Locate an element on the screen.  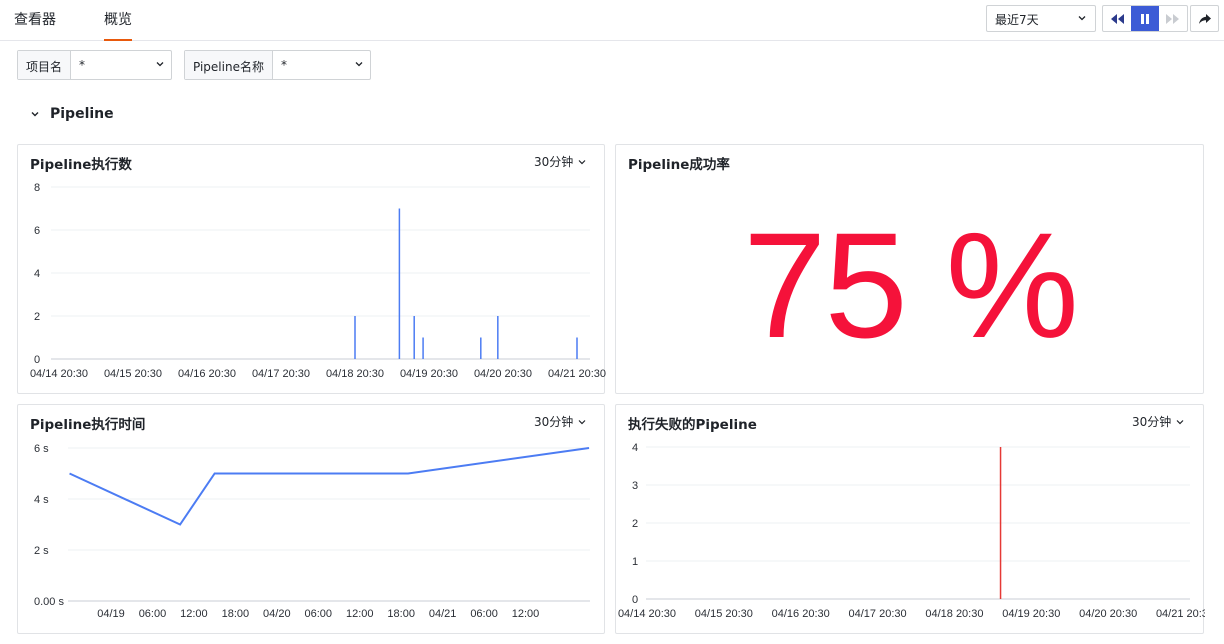
section-title: Pipeline is located at coordinates (82, 114).